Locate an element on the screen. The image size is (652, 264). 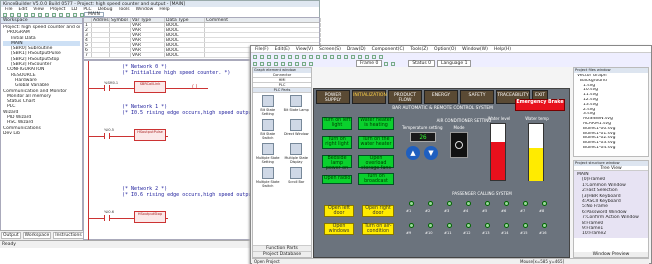
window-preview-tab: Window Preview is located at coordinates (611, 254).